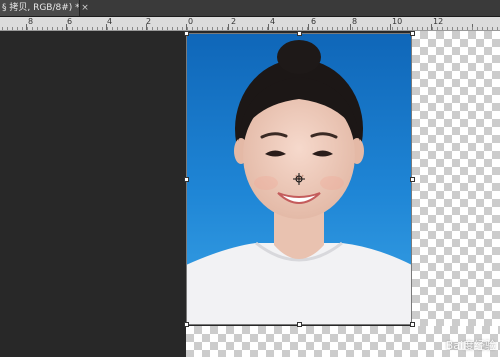  Describe the element at coordinates (299, 33) in the screenshot. I see `transform-handle-top` at that location.